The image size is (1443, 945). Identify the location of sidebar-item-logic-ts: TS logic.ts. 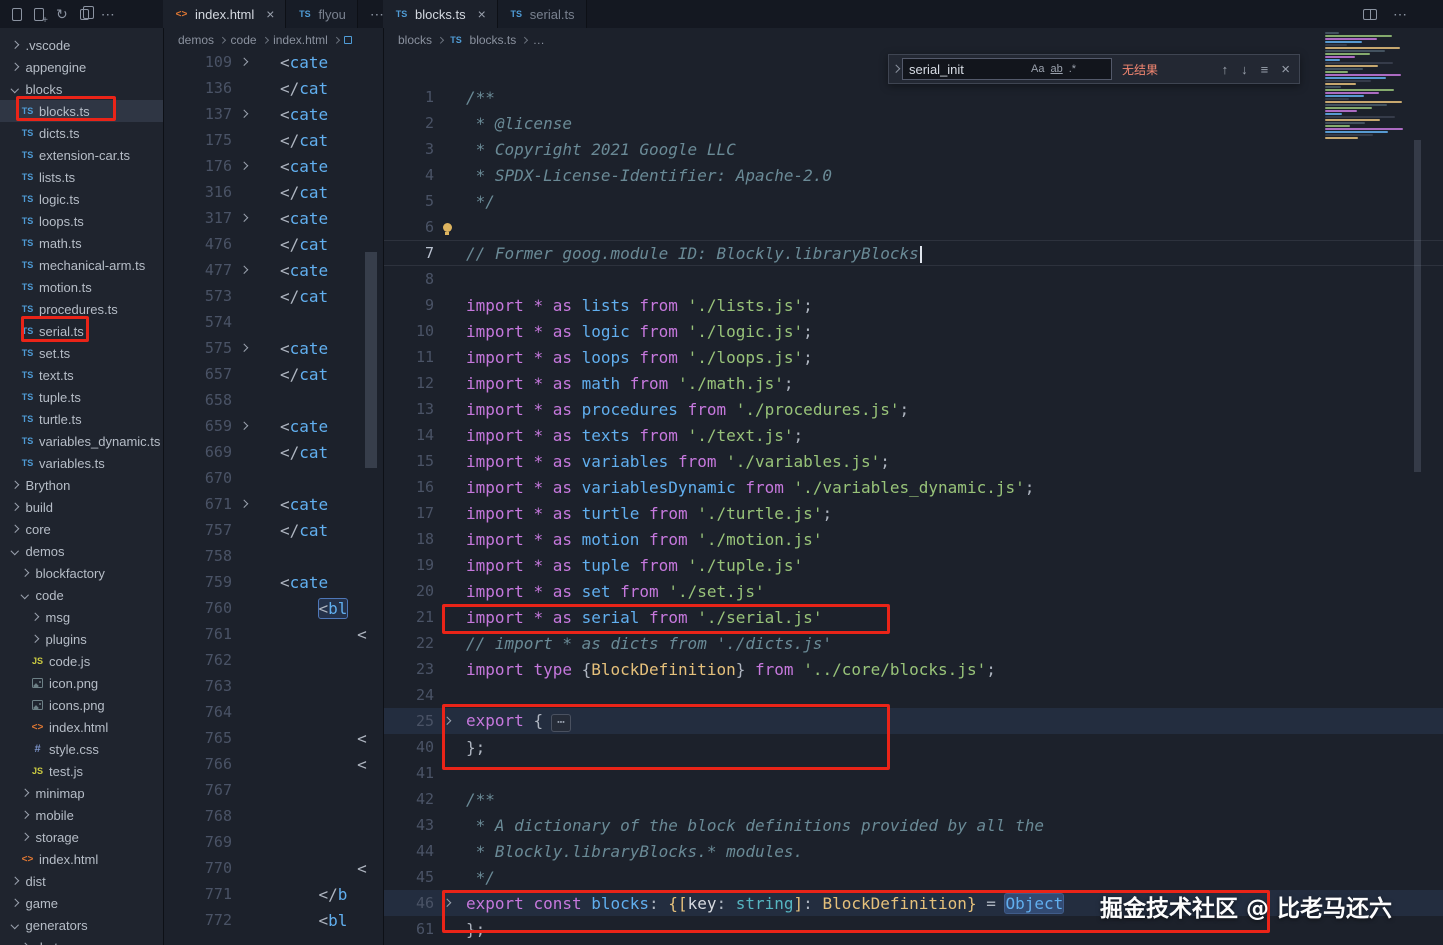
(81, 199).